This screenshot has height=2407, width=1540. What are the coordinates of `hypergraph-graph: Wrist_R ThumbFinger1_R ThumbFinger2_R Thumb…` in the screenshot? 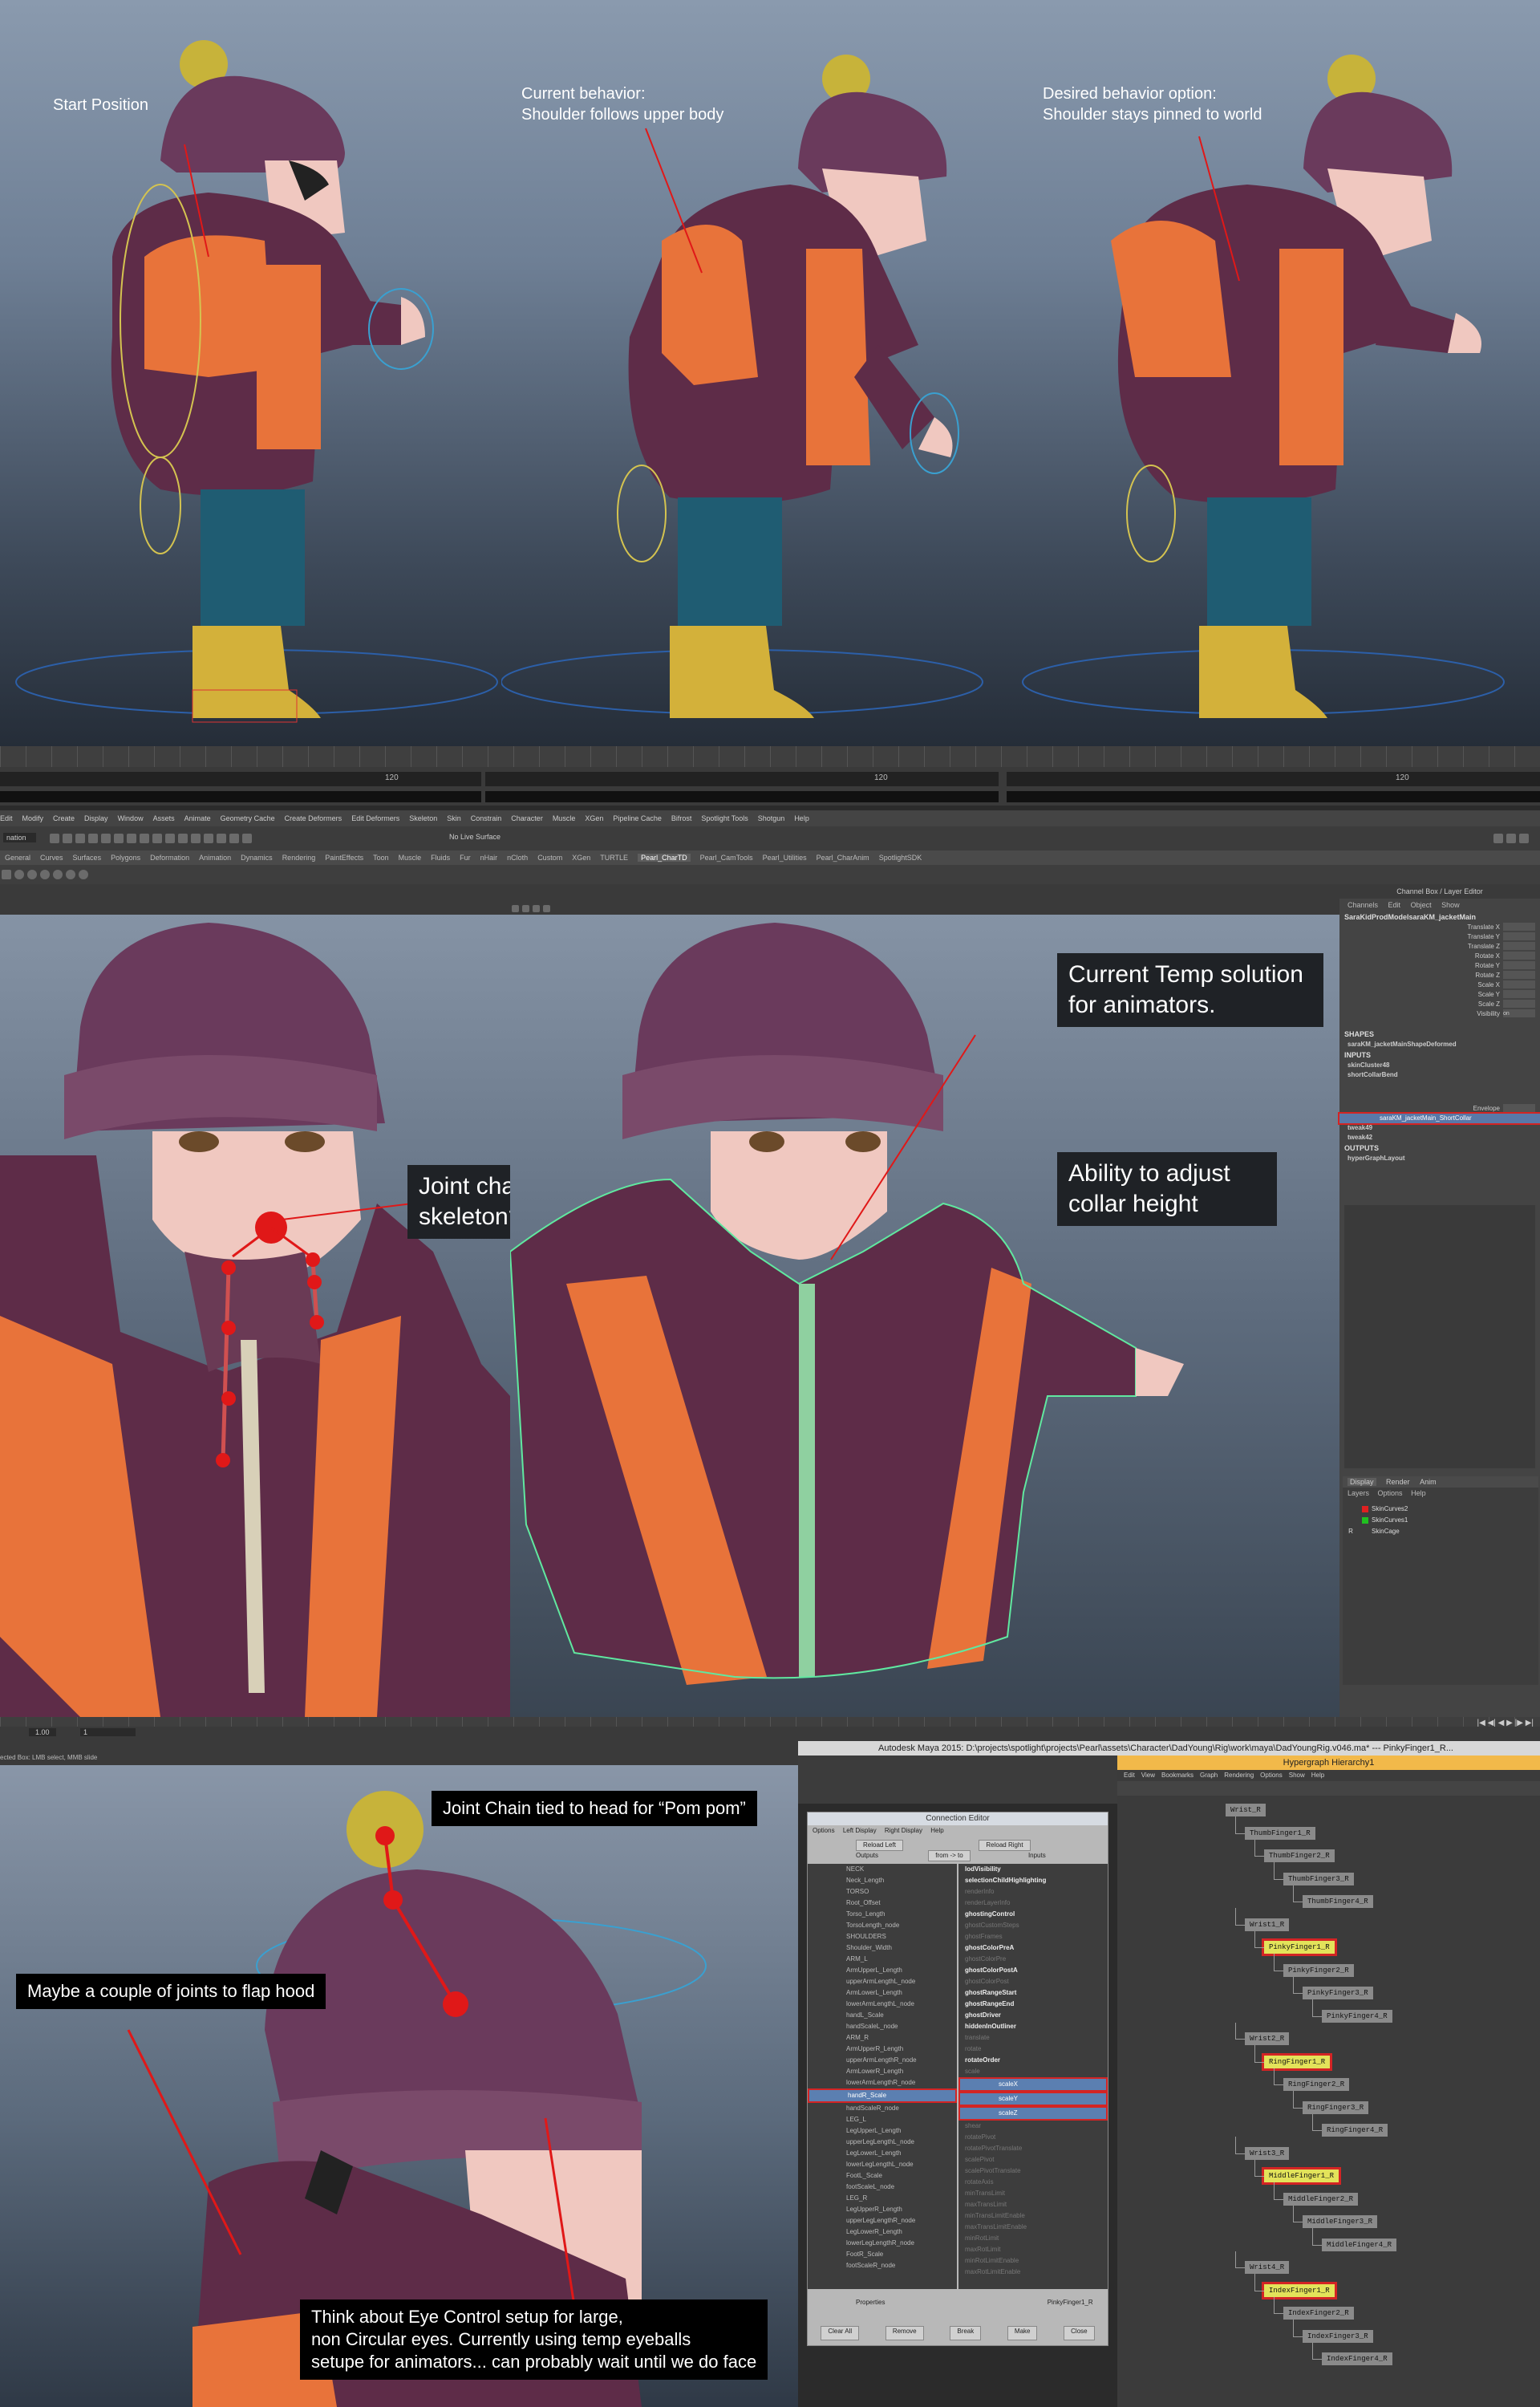 It's located at (1329, 2101).